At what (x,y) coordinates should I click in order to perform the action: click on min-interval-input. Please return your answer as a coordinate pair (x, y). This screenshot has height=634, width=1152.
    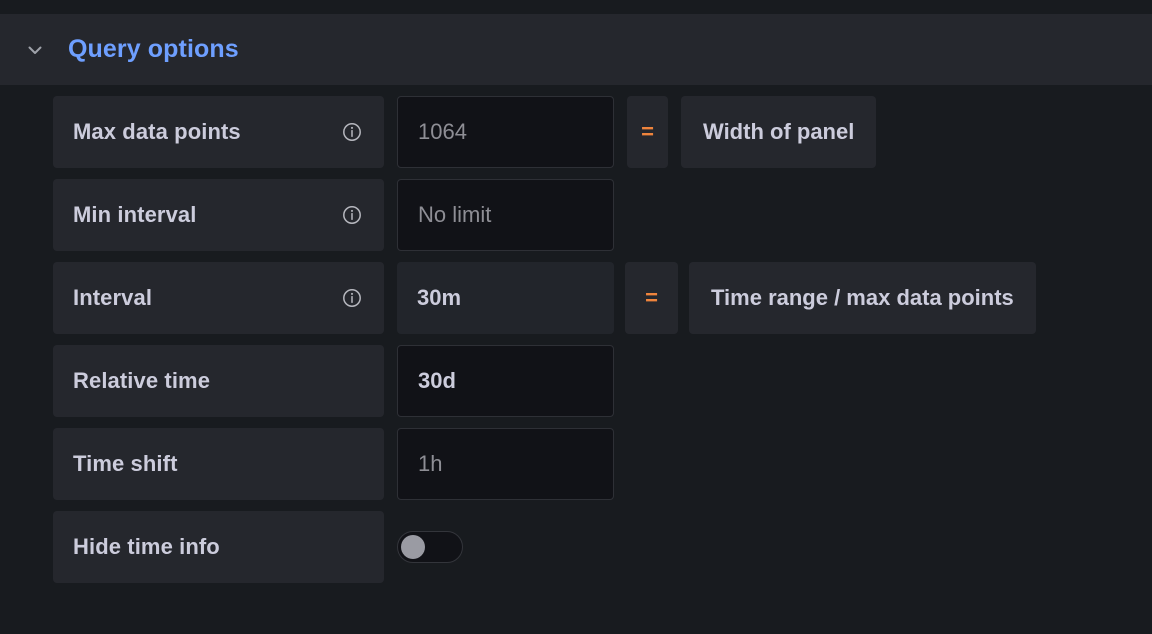
    Looking at the image, I should click on (505, 215).